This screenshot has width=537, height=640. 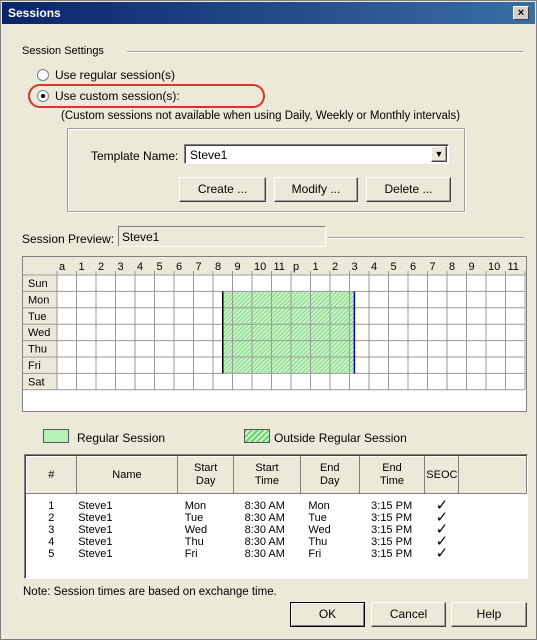 What do you see at coordinates (37, 350) in the screenshot?
I see `day-label-thu: Thu` at bounding box center [37, 350].